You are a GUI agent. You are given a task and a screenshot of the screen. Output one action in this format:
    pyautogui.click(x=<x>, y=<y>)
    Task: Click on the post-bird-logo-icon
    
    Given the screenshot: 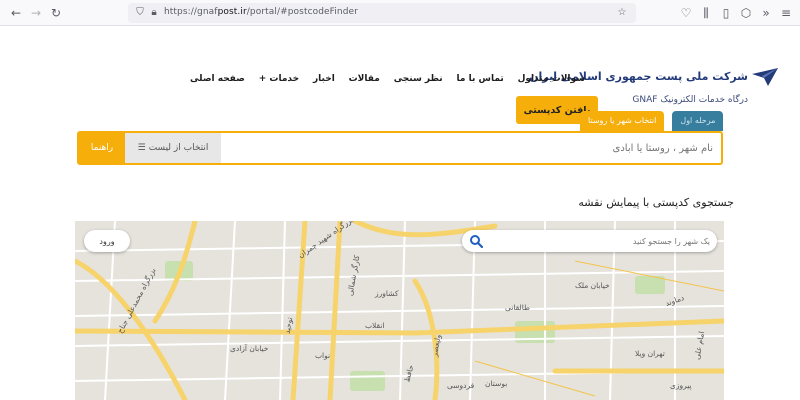 What is the action you would take?
    pyautogui.click(x=765, y=77)
    